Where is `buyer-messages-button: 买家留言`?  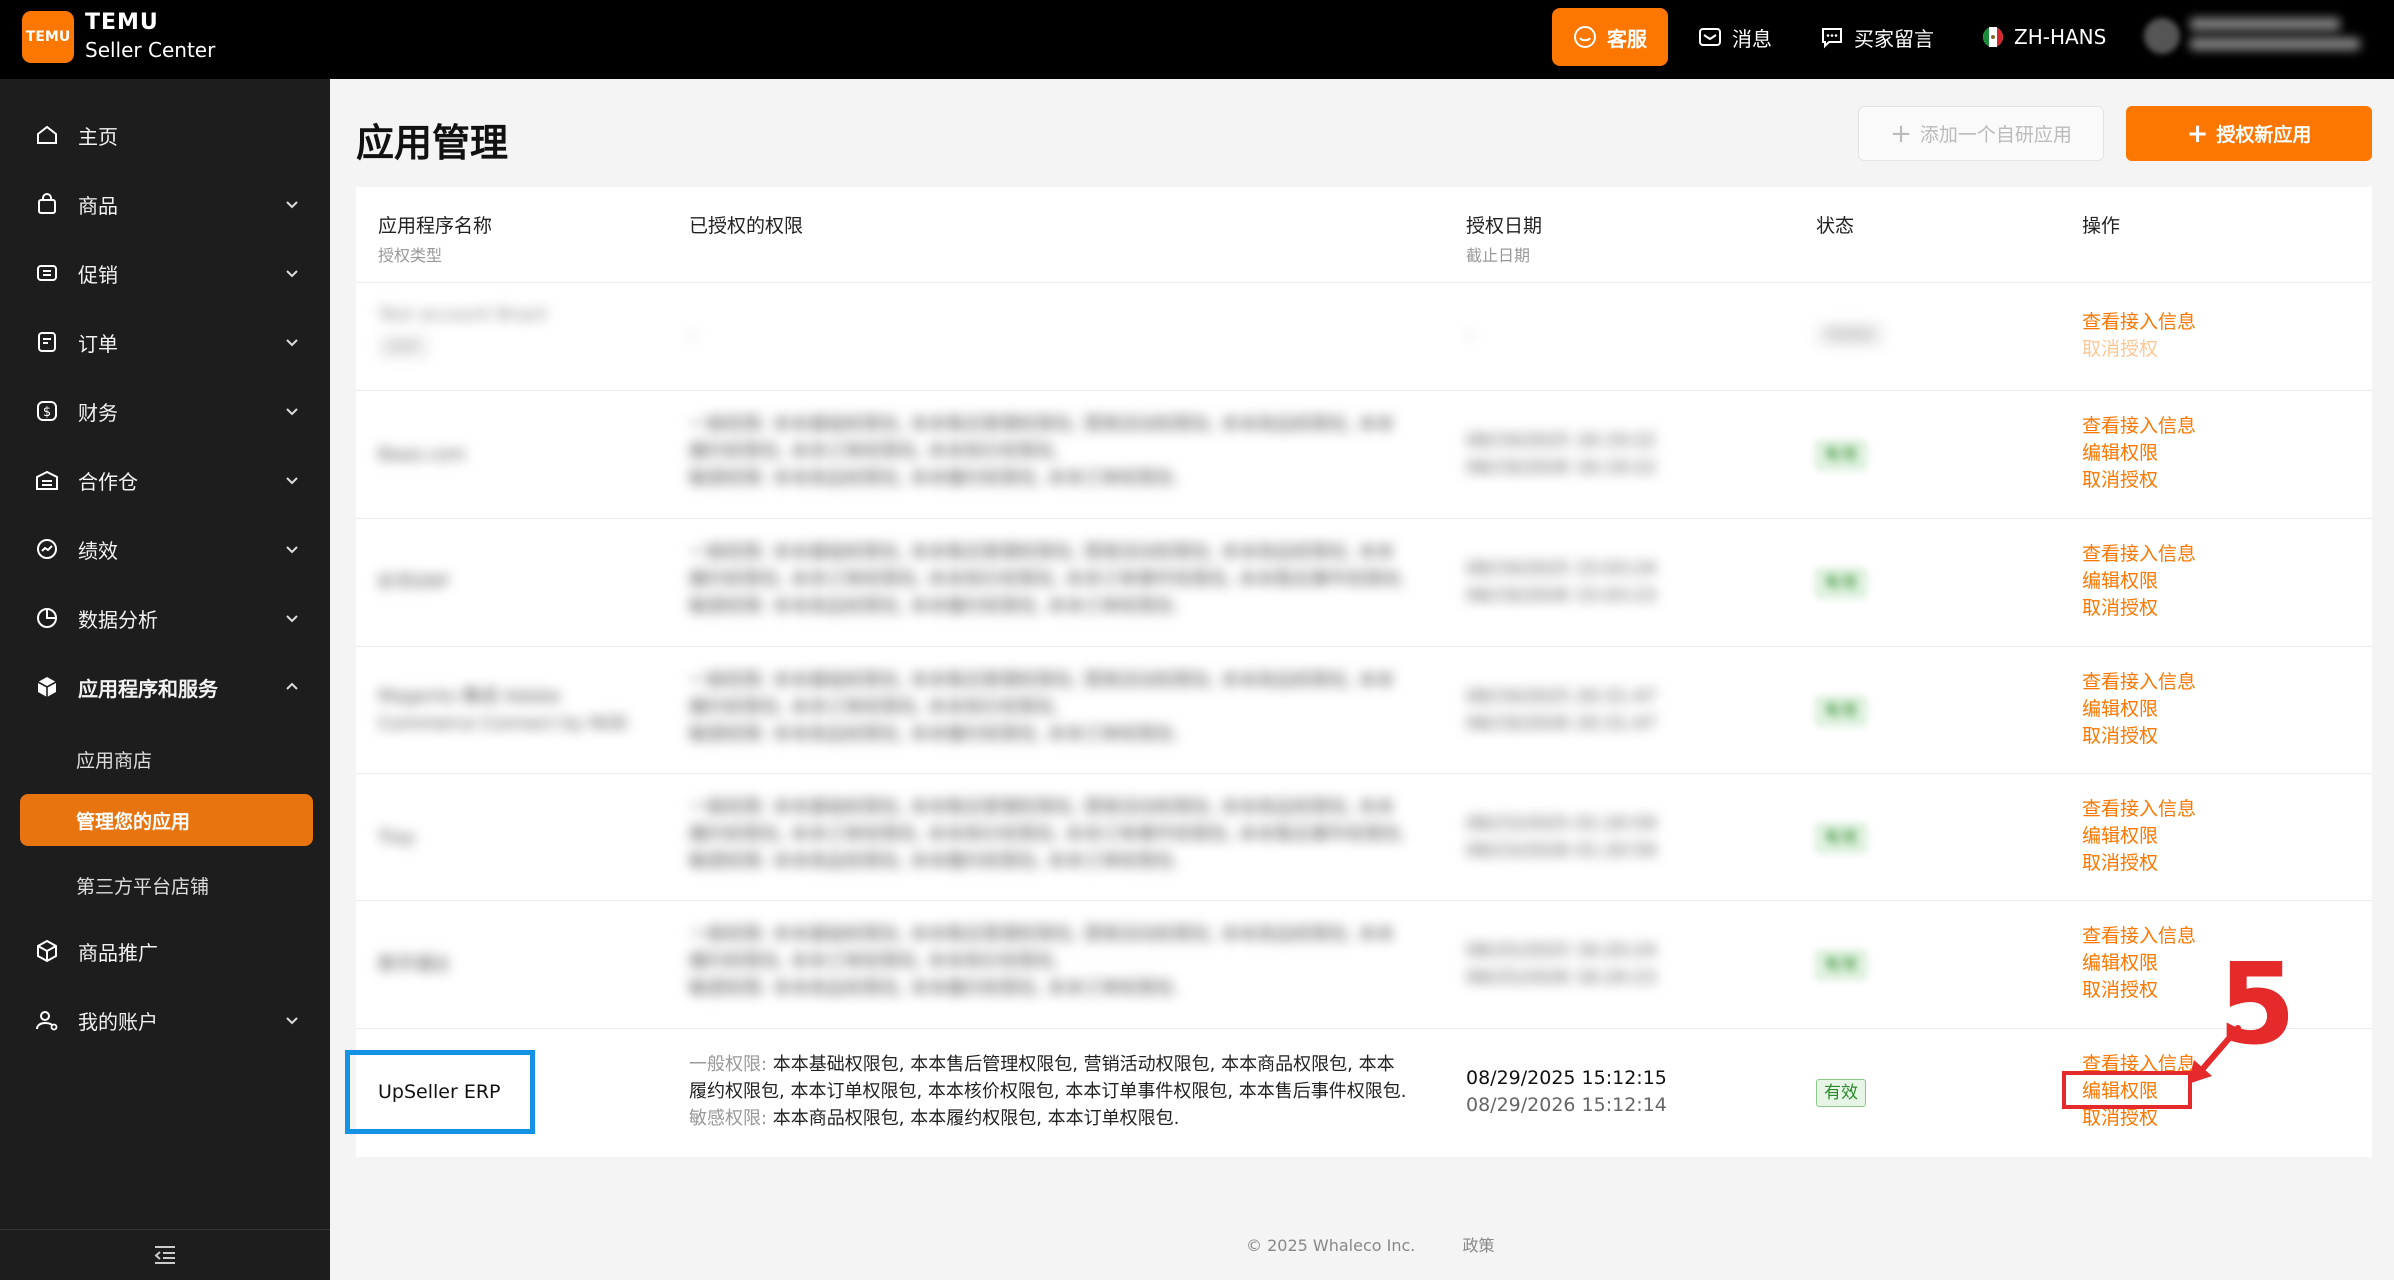 buyer-messages-button: 买家留言 is located at coordinates (1877, 37).